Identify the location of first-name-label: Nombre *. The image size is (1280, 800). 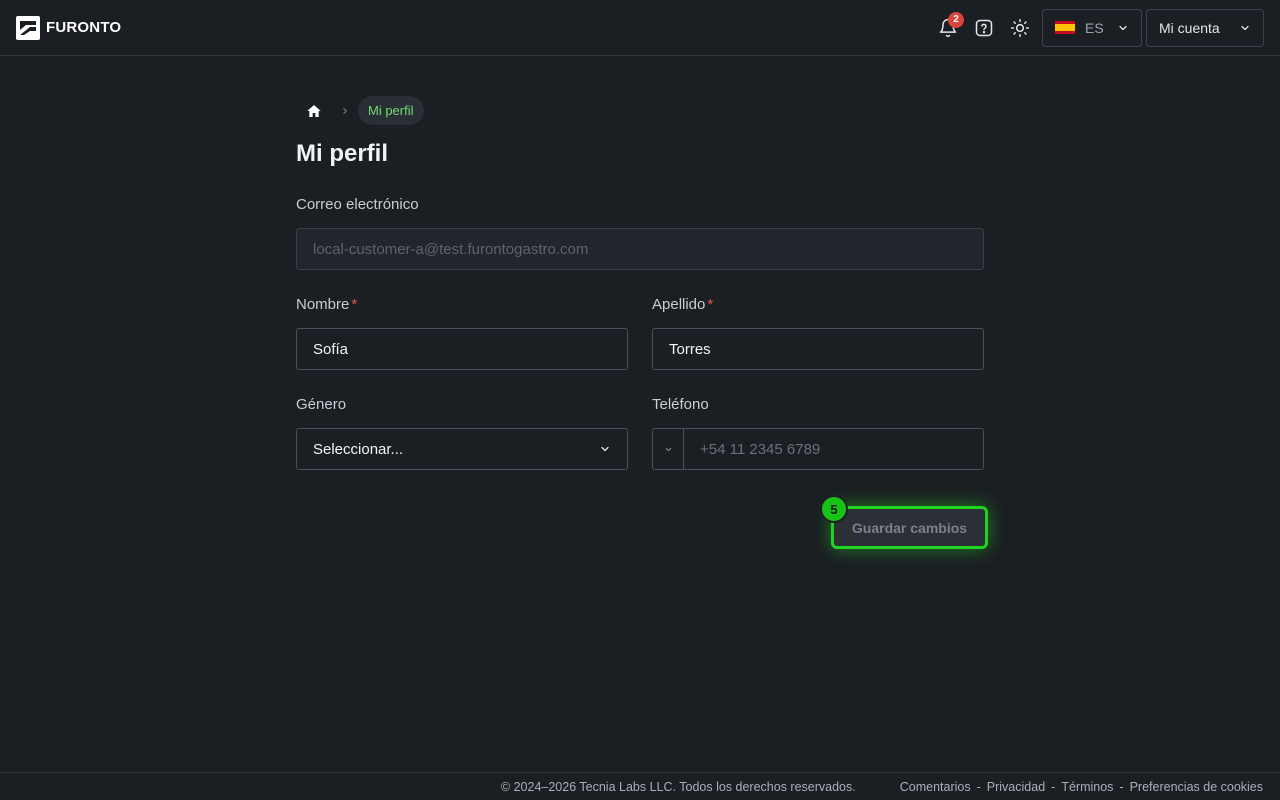
(327, 304).